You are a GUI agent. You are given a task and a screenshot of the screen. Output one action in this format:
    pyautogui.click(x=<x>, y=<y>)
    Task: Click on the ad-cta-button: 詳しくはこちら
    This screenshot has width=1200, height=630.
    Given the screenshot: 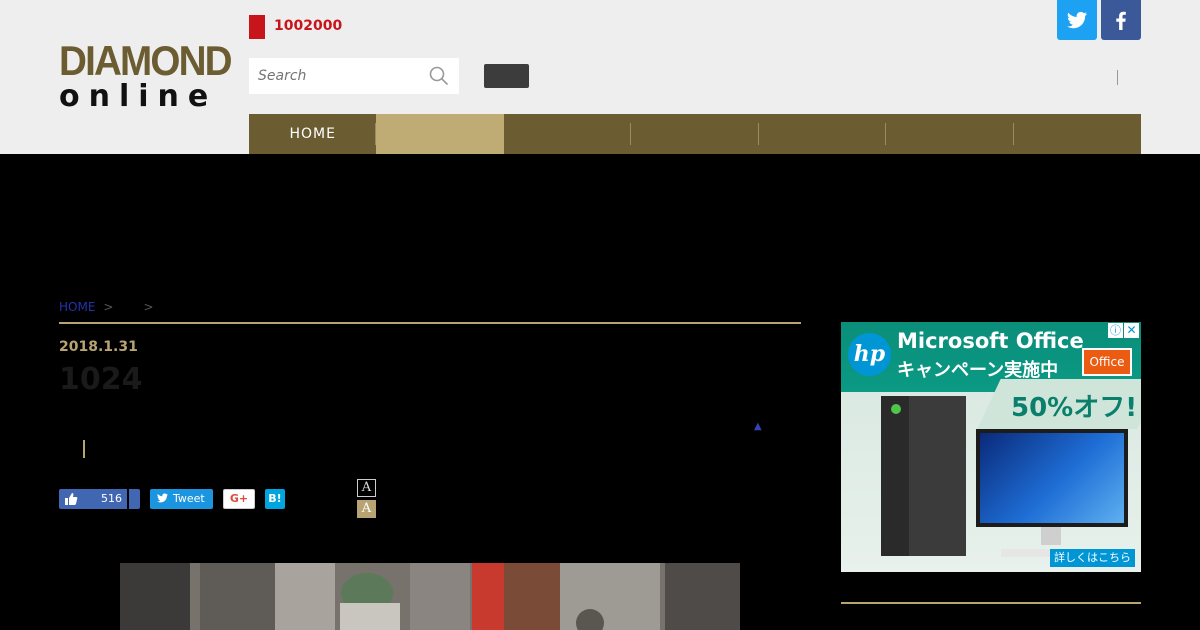 What is the action you would take?
    pyautogui.click(x=1092, y=558)
    